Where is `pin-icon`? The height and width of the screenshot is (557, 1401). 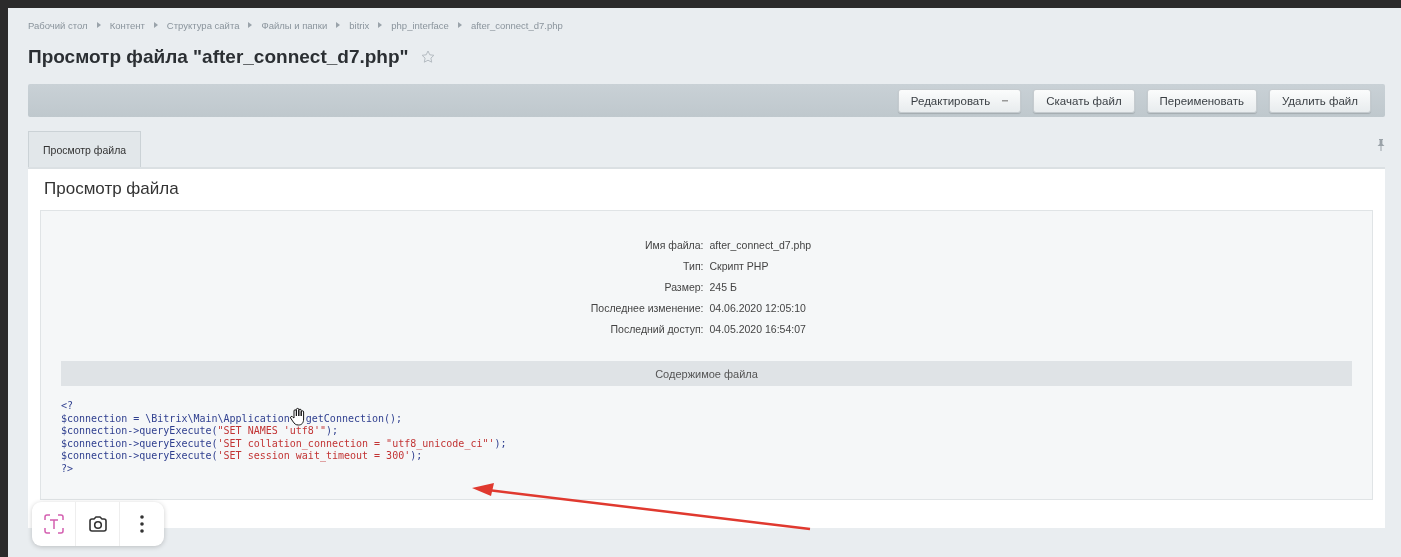 pin-icon is located at coordinates (1381, 145).